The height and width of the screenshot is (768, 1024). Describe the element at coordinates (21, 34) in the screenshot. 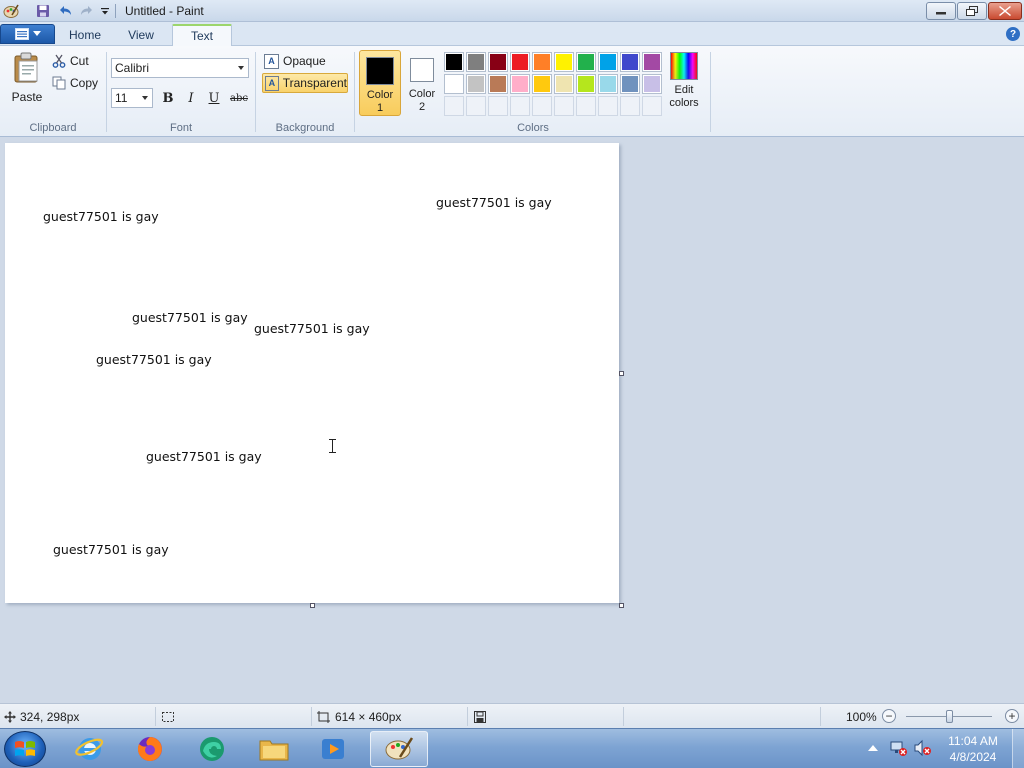

I see `menu-icon` at that location.